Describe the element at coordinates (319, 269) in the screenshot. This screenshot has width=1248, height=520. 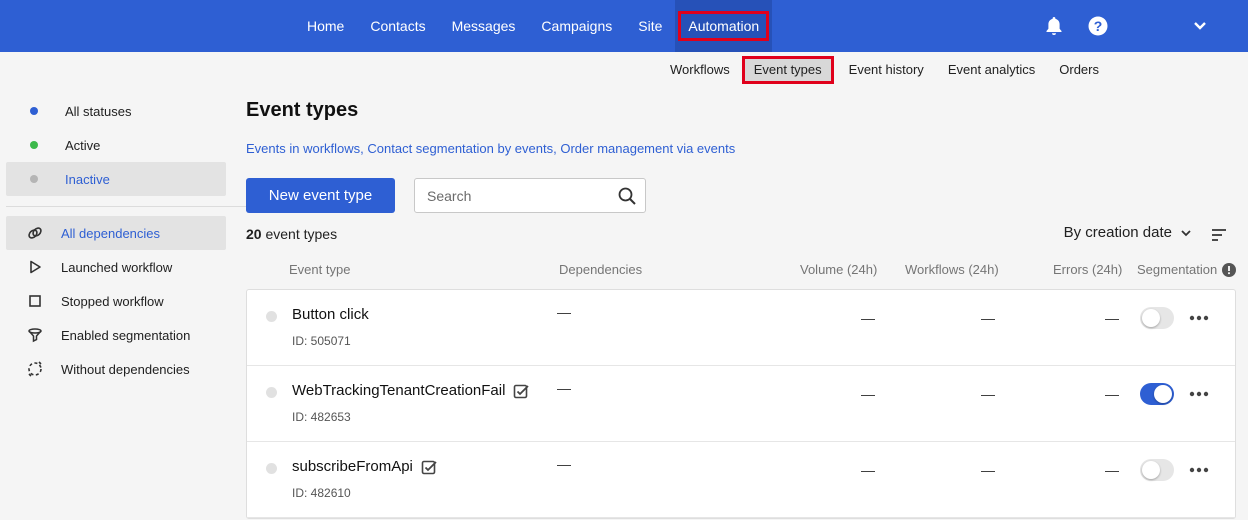
I see `col-event-type: Event type` at that location.